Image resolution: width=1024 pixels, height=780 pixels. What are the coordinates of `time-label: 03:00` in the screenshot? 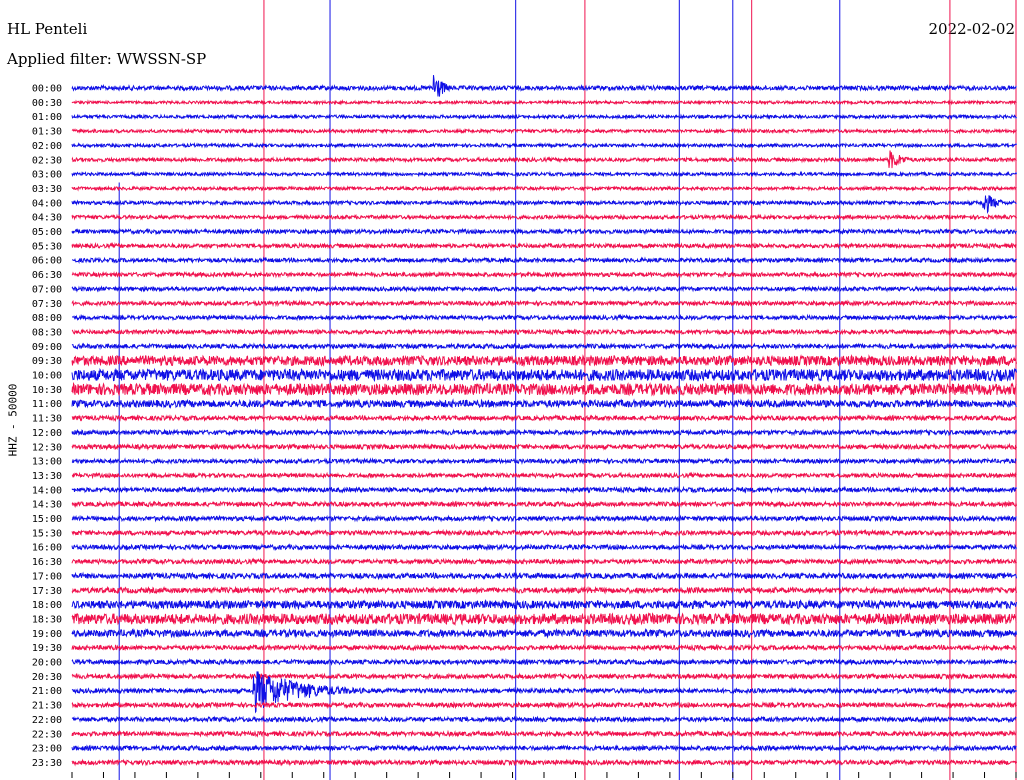 It's located at (47, 175).